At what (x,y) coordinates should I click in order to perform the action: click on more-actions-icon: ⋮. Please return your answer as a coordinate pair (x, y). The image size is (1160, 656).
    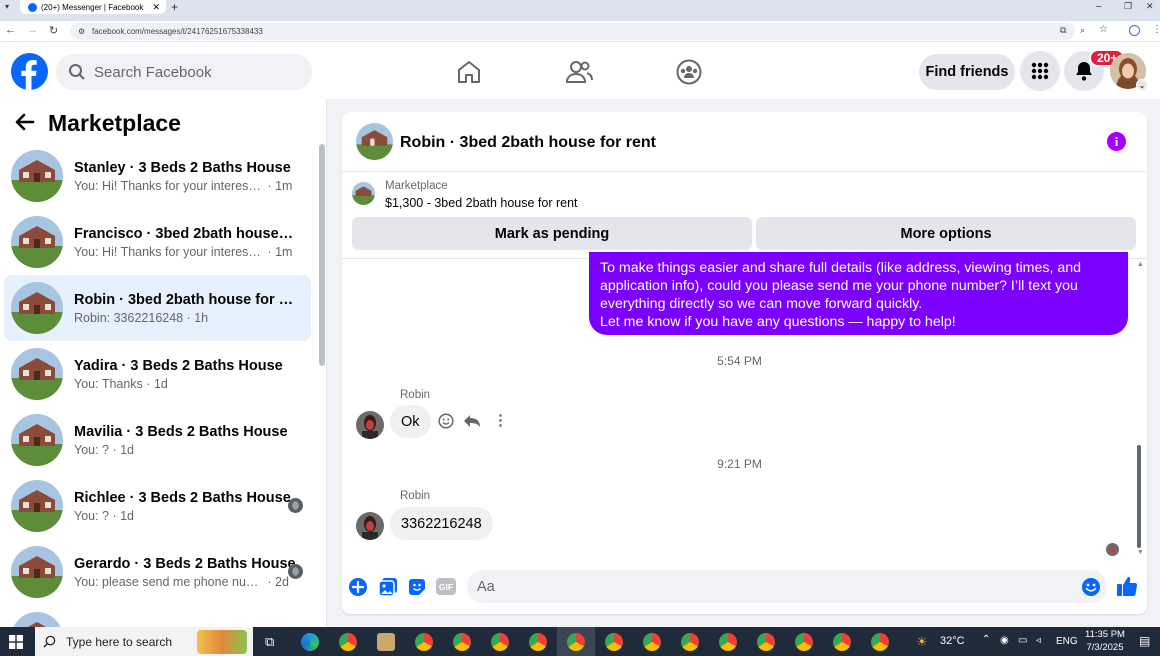
    Looking at the image, I should click on (500, 421).